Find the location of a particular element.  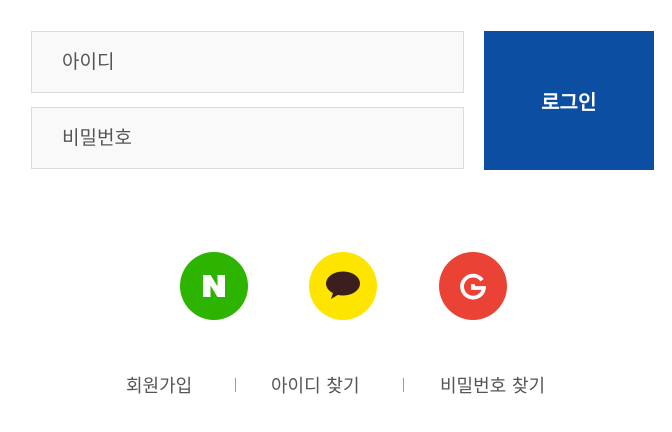

id-field is located at coordinates (247, 62).